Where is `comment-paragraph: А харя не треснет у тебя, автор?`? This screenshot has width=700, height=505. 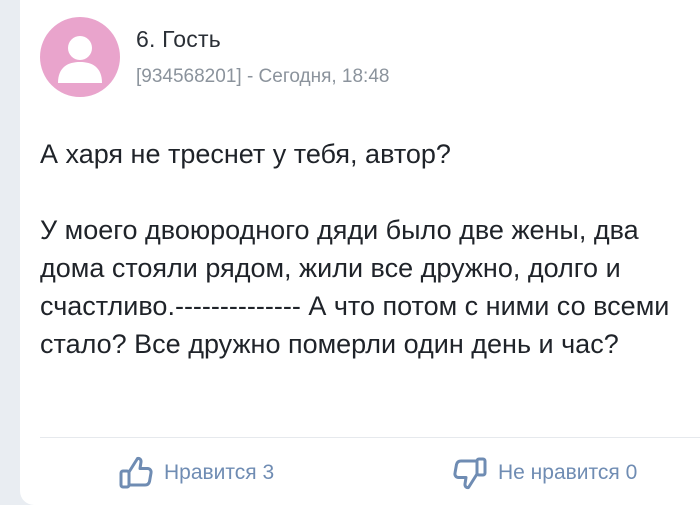 comment-paragraph: А харя не треснет у тебя, автор? is located at coordinates (245, 154).